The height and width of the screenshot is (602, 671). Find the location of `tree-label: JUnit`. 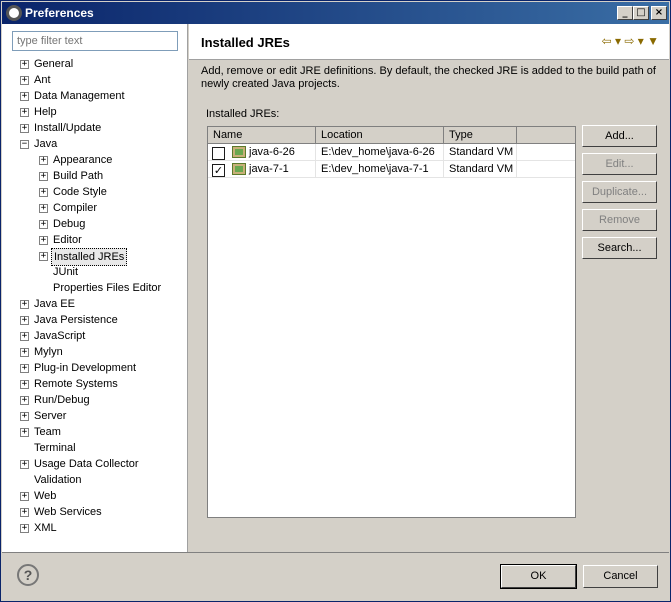

tree-label: JUnit is located at coordinates (66, 272).